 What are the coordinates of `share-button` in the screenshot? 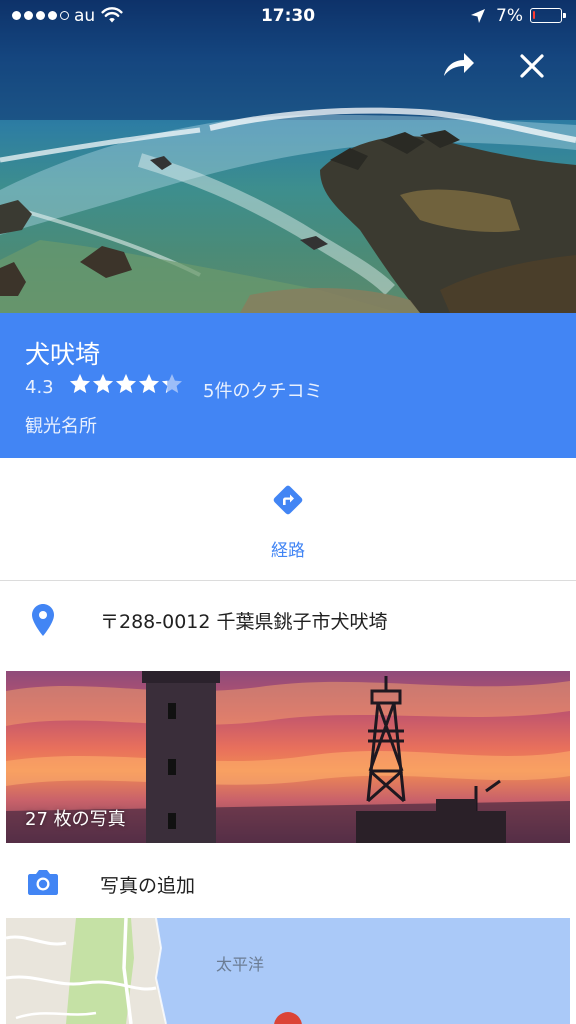 It's located at (458, 66).